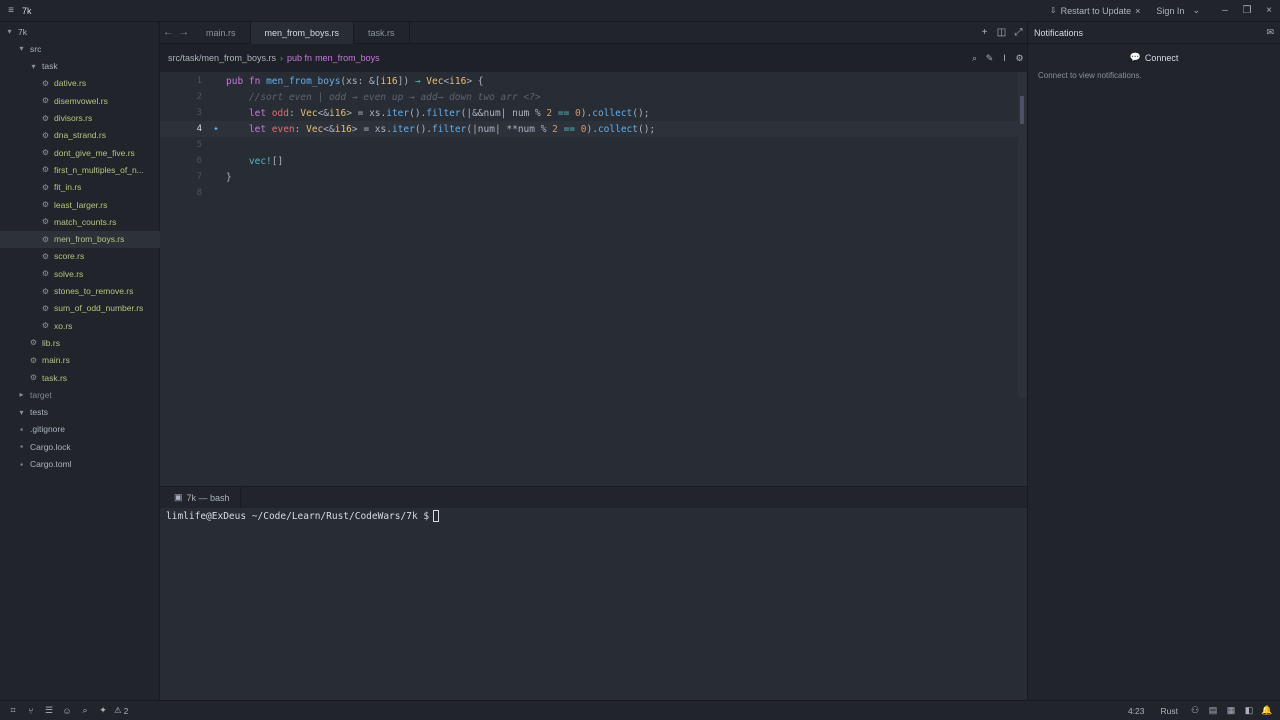 This screenshot has height=720, width=1280. Describe the element at coordinates (27, 11) in the screenshot. I see `project-name: 7k` at that location.